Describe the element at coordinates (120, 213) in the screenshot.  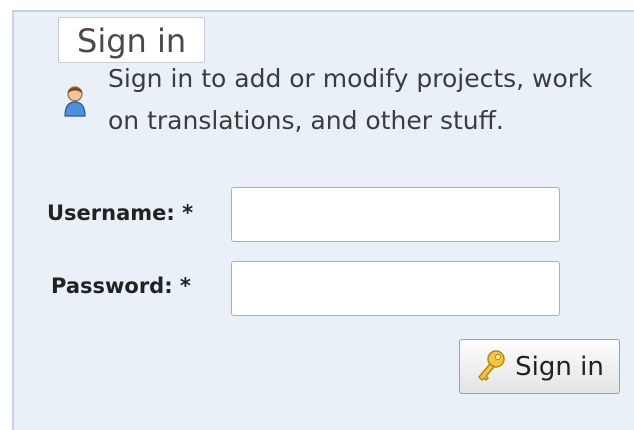
I see `username-label: Username: *` at that location.